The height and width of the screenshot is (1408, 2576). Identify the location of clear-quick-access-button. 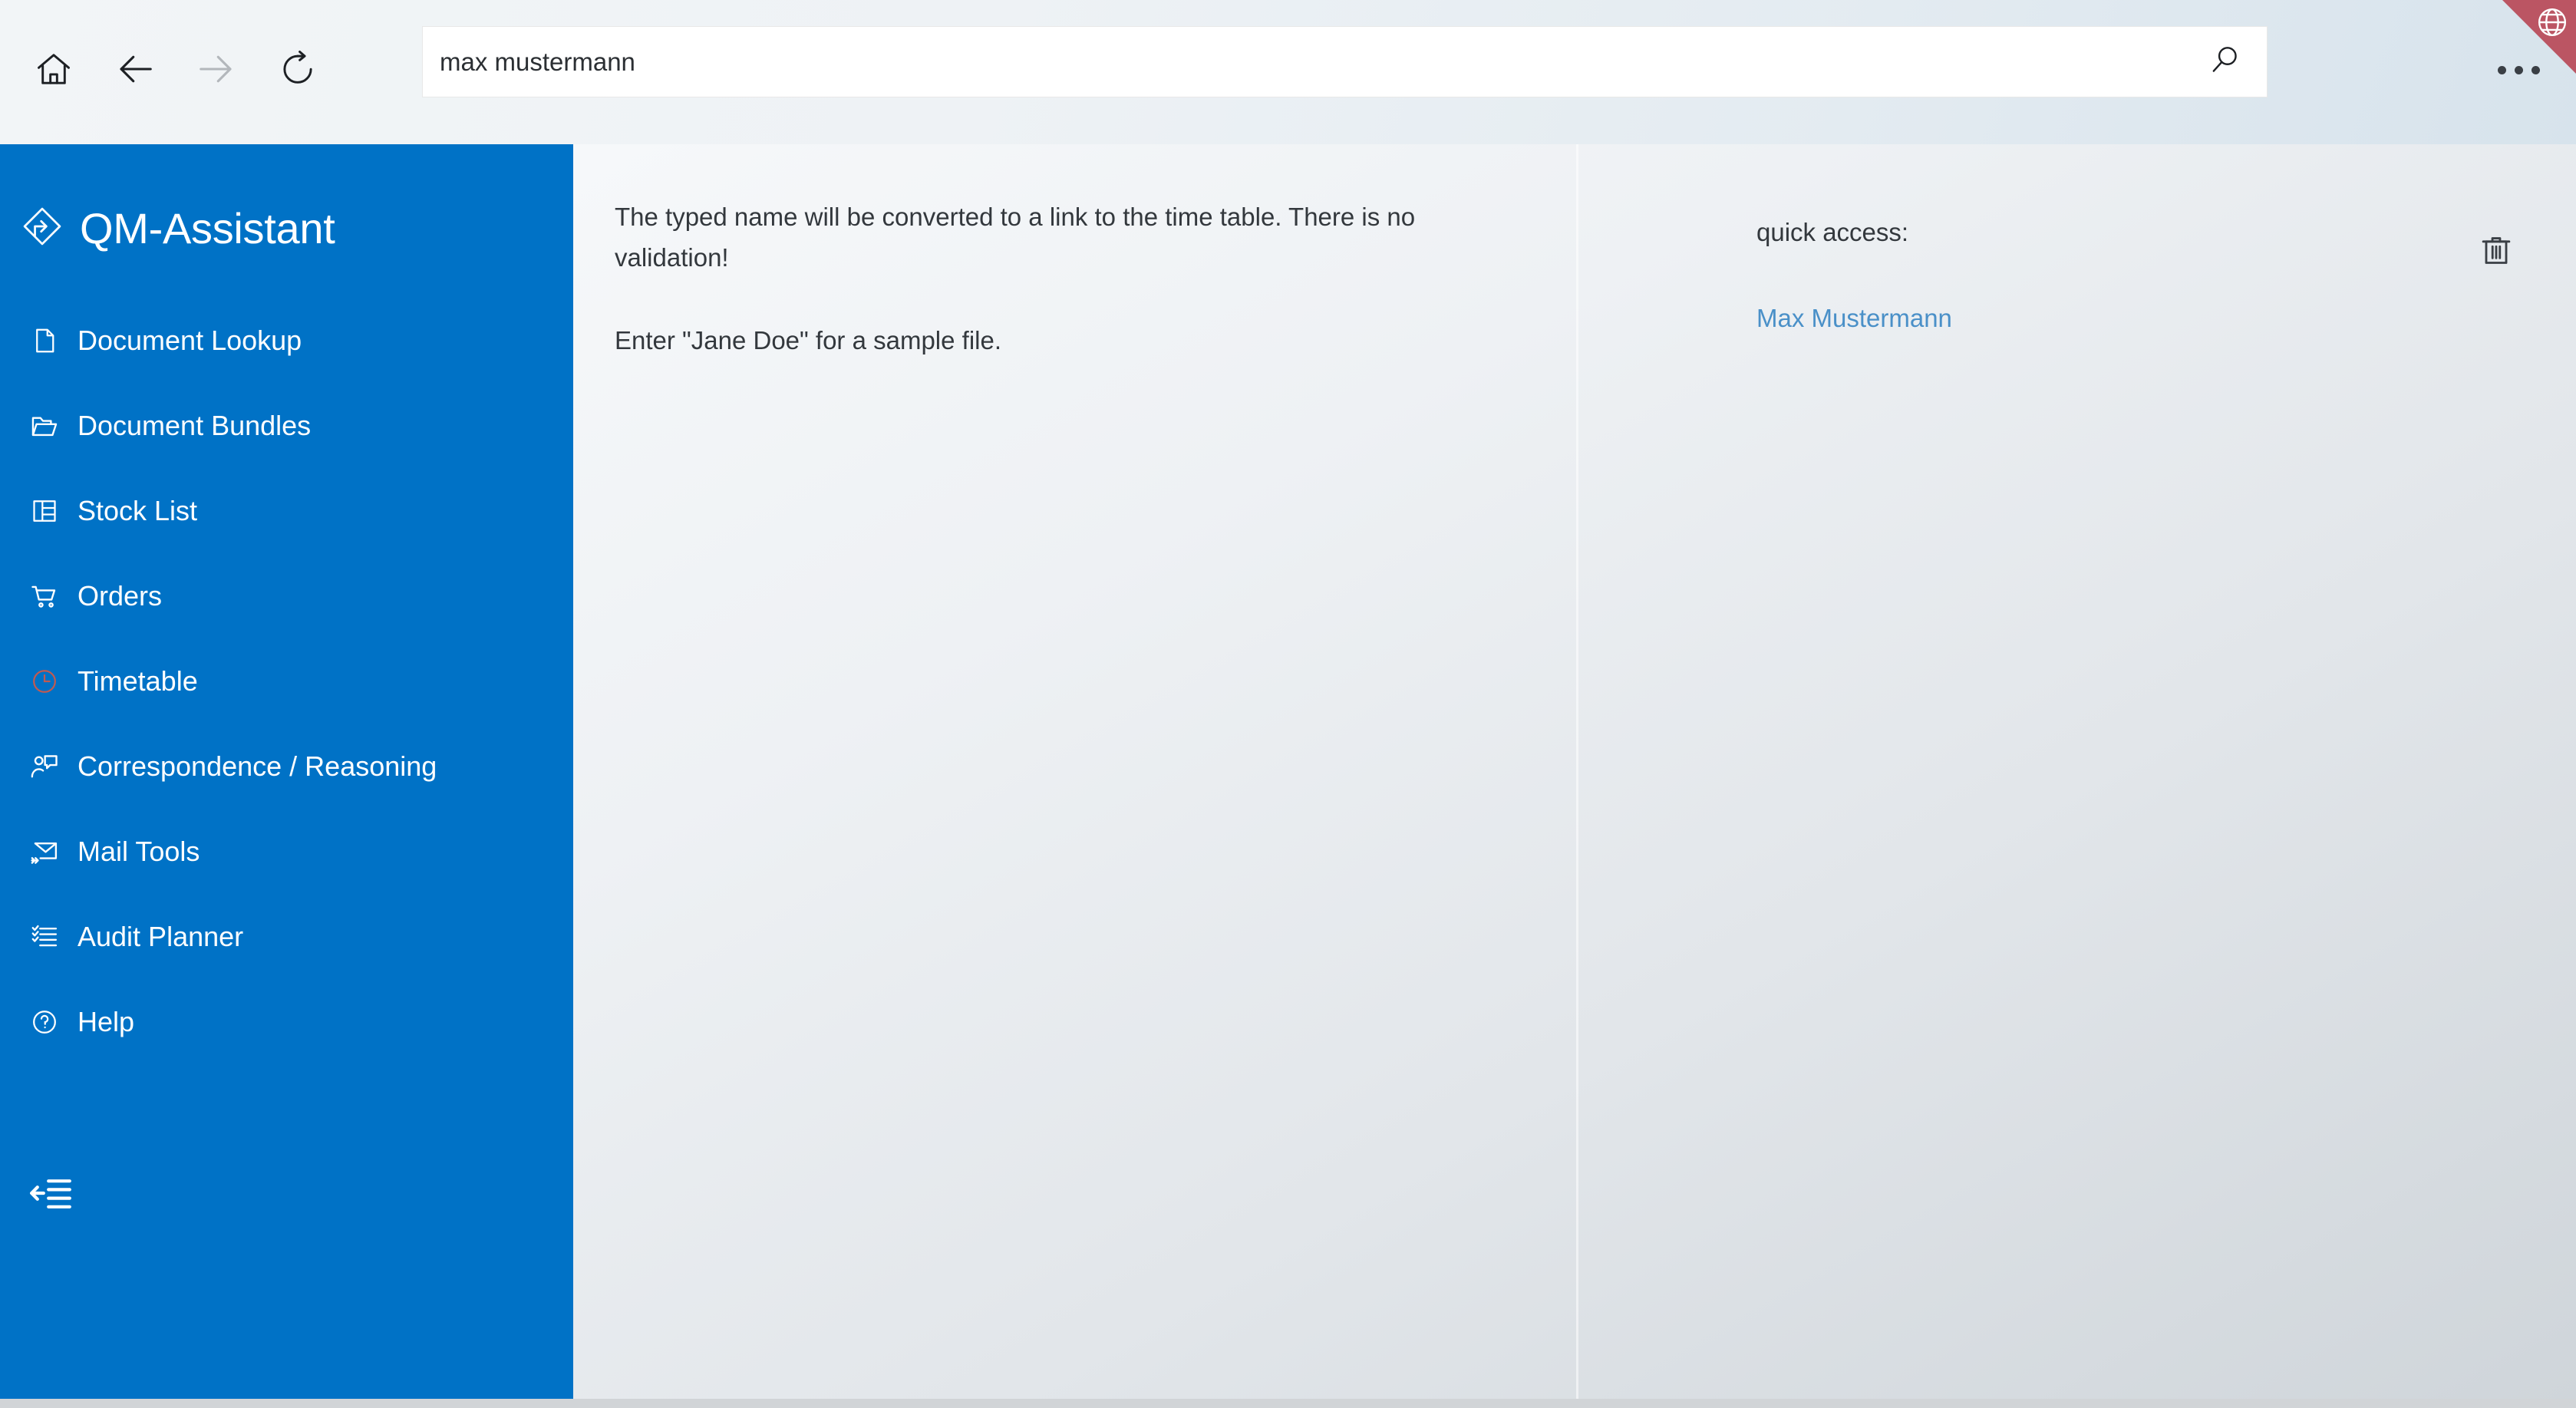
(2496, 252).